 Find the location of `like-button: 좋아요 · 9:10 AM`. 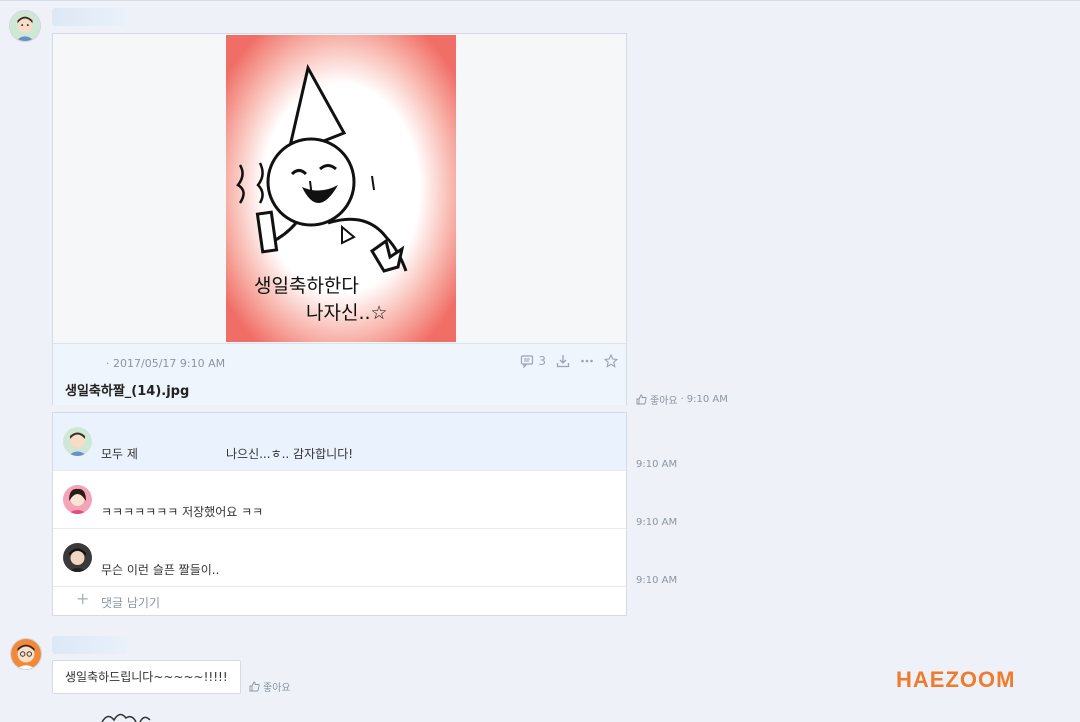

like-button: 좋아요 · 9:10 AM is located at coordinates (682, 399).